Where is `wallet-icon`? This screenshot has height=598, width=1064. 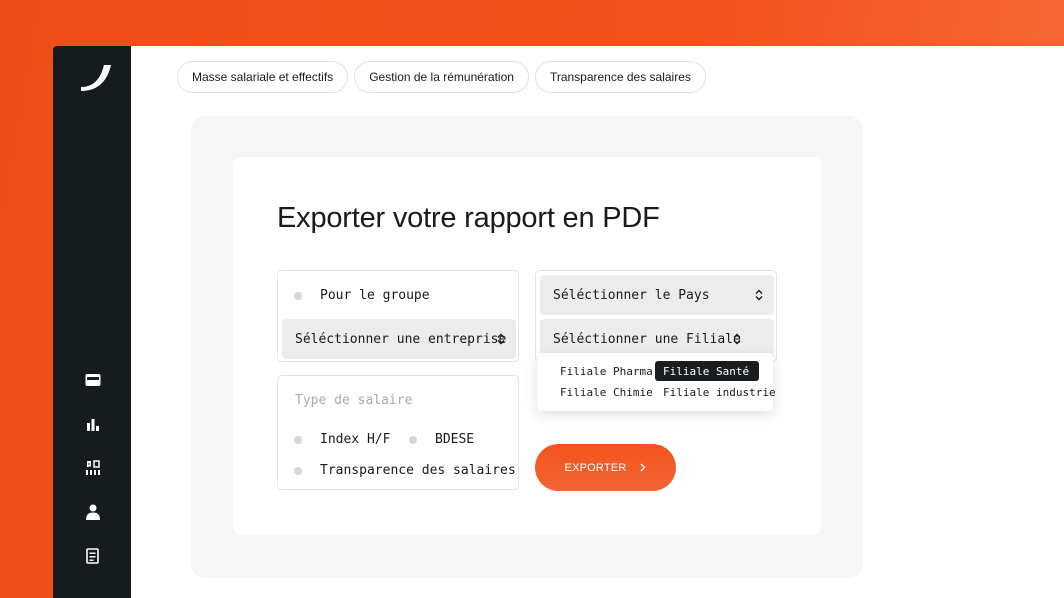
wallet-icon is located at coordinates (93, 380).